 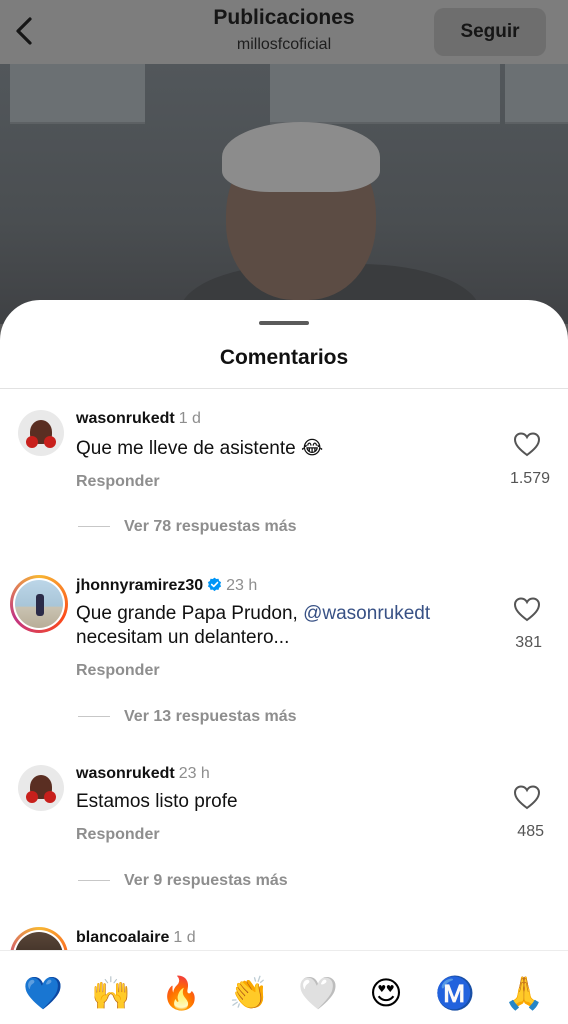 I want to click on emoji-clapping-hands: 👏, so click(x=249, y=993).